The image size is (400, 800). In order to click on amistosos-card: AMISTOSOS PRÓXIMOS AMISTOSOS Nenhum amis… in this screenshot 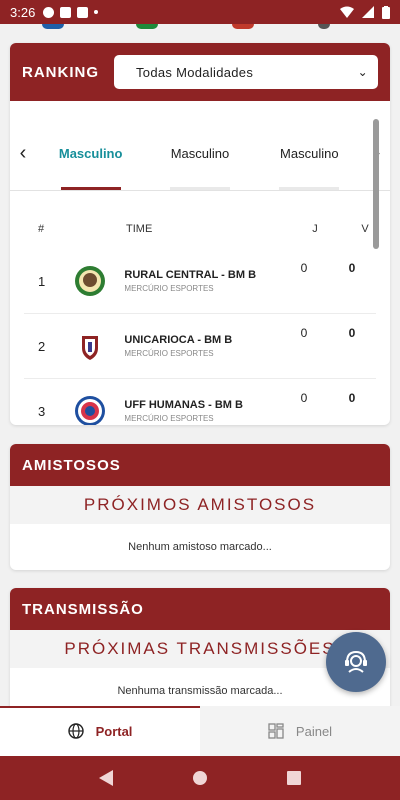, I will do `click(200, 507)`.